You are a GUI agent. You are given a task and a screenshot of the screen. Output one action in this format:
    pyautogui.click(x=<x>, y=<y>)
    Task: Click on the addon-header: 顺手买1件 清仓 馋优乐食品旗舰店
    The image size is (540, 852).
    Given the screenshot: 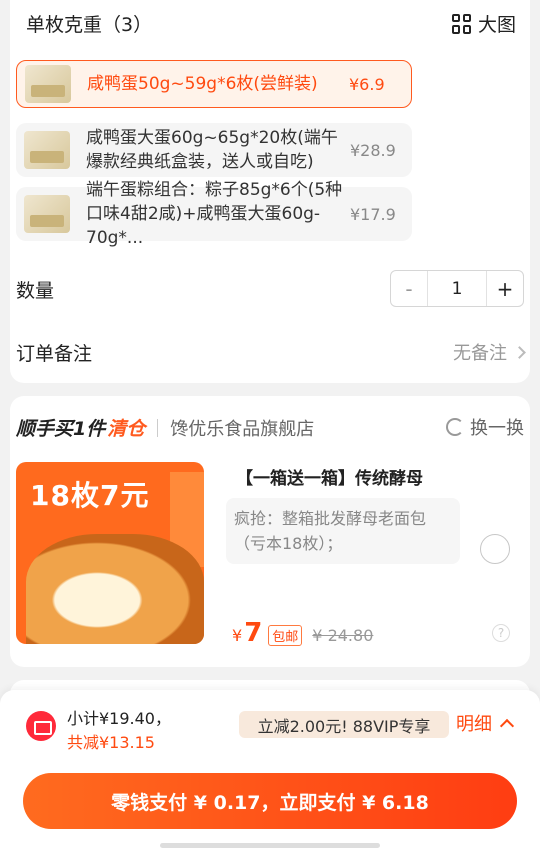 What is the action you would take?
    pyautogui.click(x=165, y=427)
    